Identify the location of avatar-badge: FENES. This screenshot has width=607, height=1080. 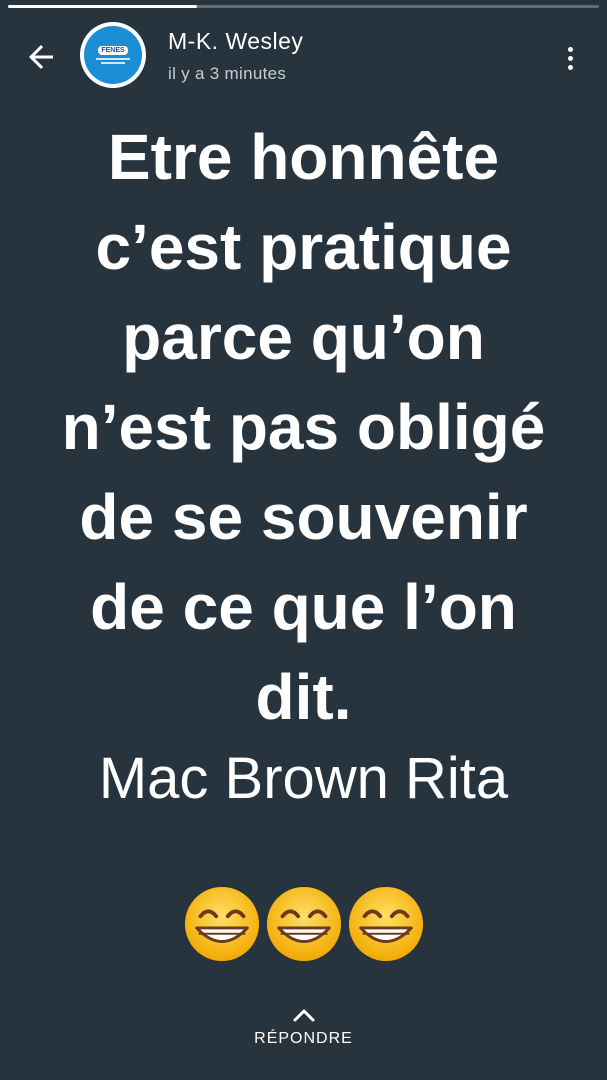
(113, 50).